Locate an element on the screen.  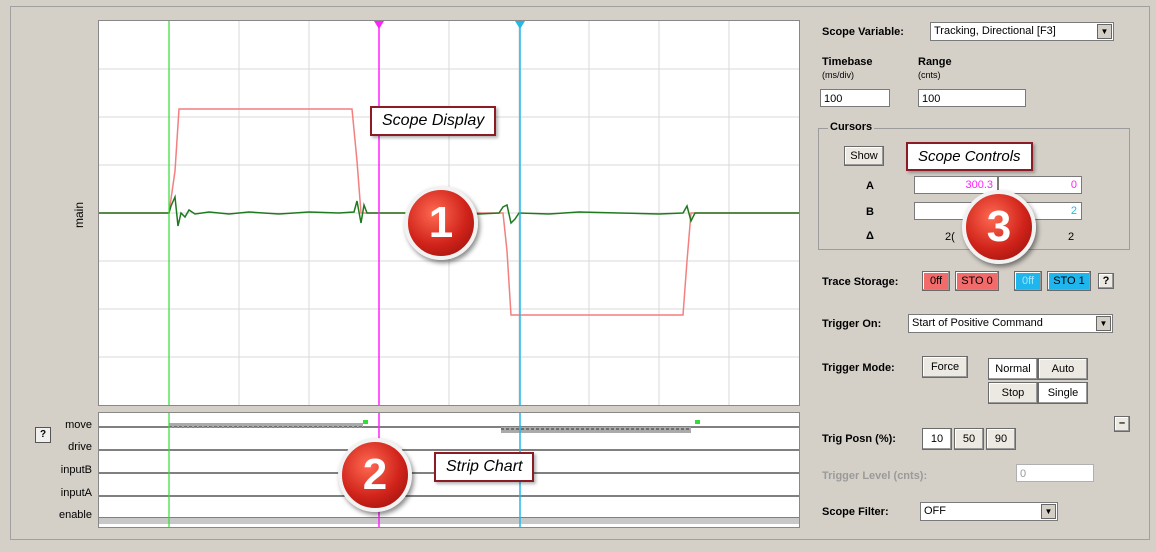
auto-button: Auto is located at coordinates (1063, 369).